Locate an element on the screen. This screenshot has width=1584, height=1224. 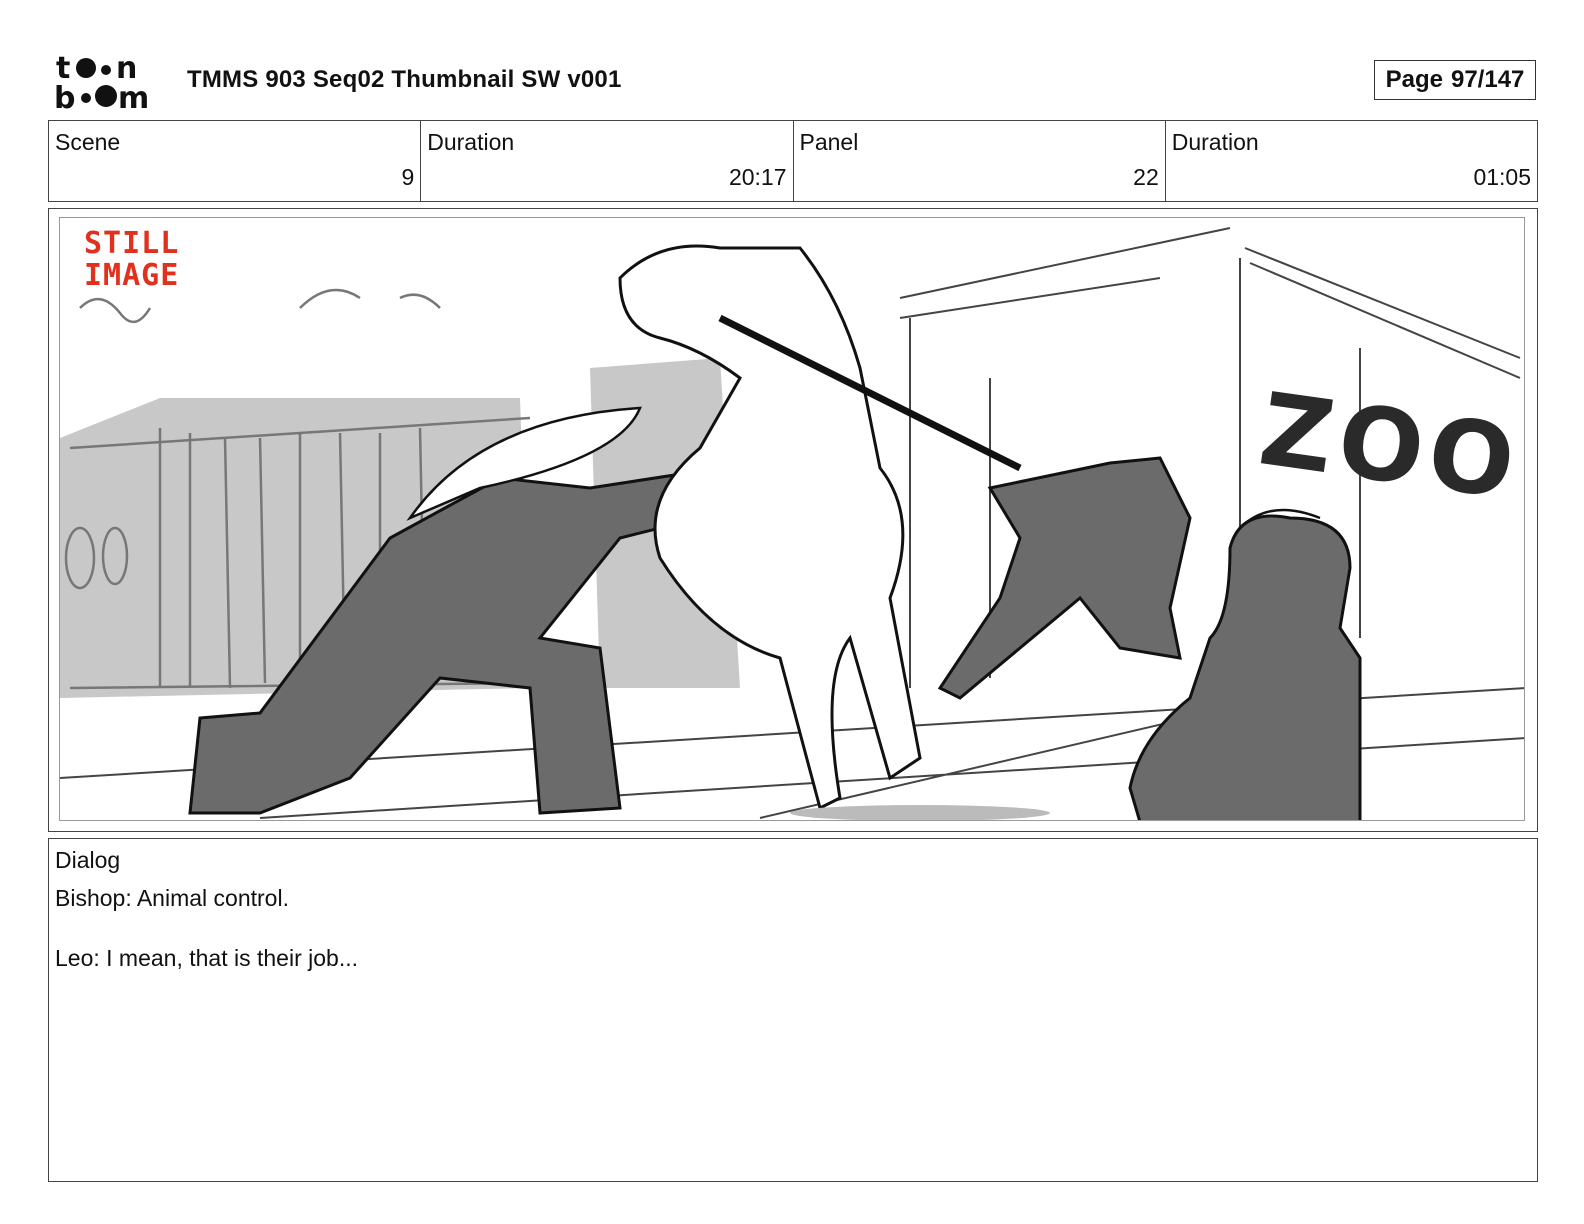
still-label: STILL is located at coordinates (132, 243).